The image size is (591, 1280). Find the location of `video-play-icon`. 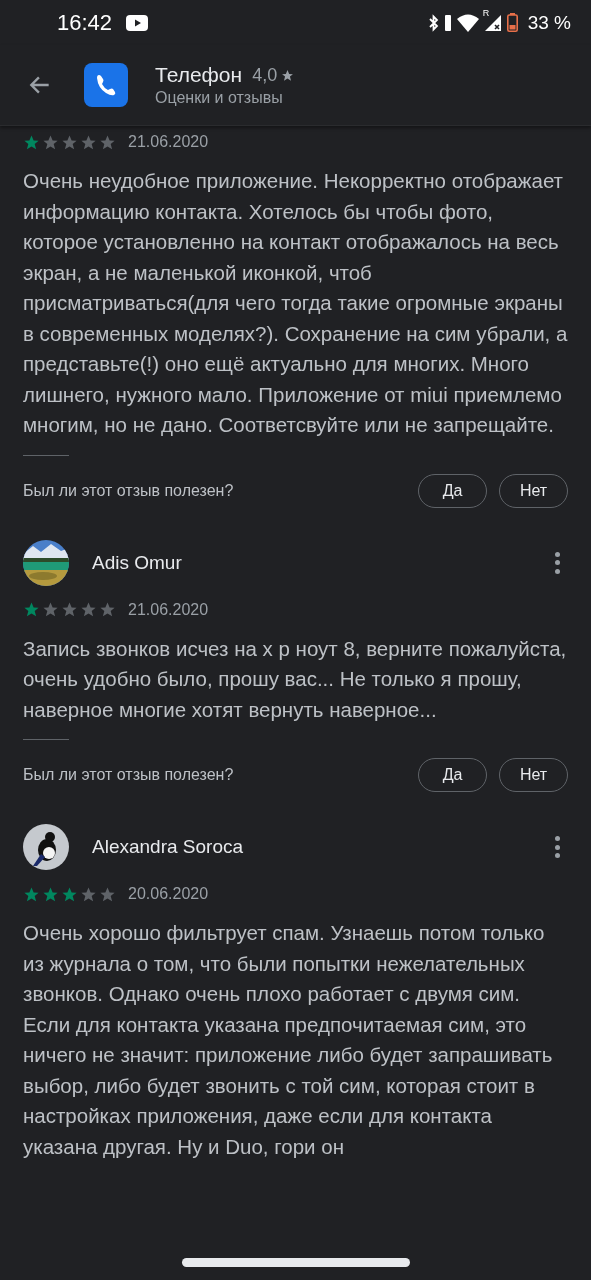

video-play-icon is located at coordinates (137, 22).